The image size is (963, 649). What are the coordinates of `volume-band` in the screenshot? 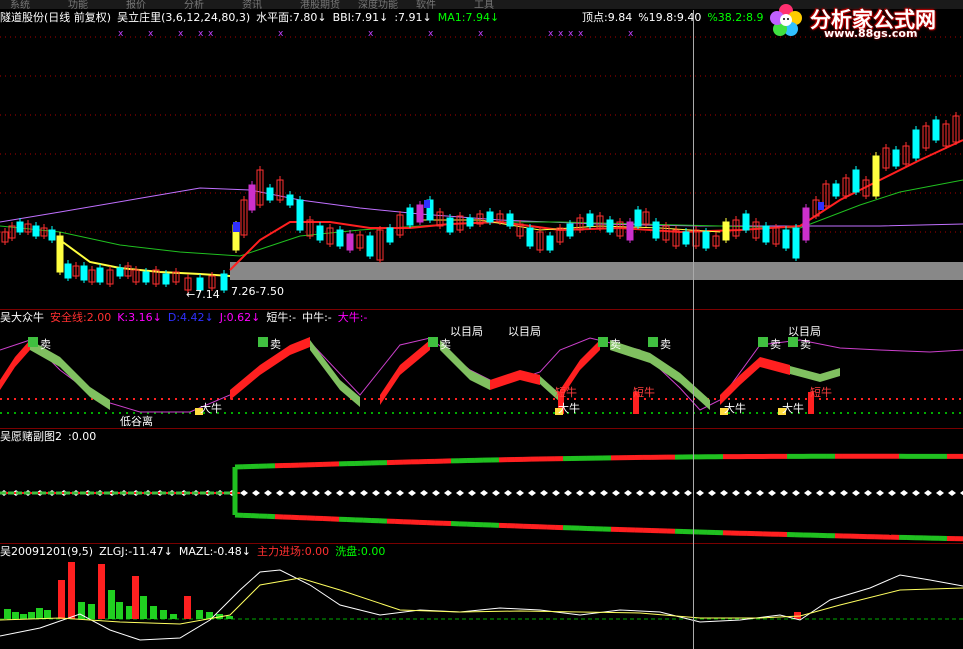 It's located at (596, 271).